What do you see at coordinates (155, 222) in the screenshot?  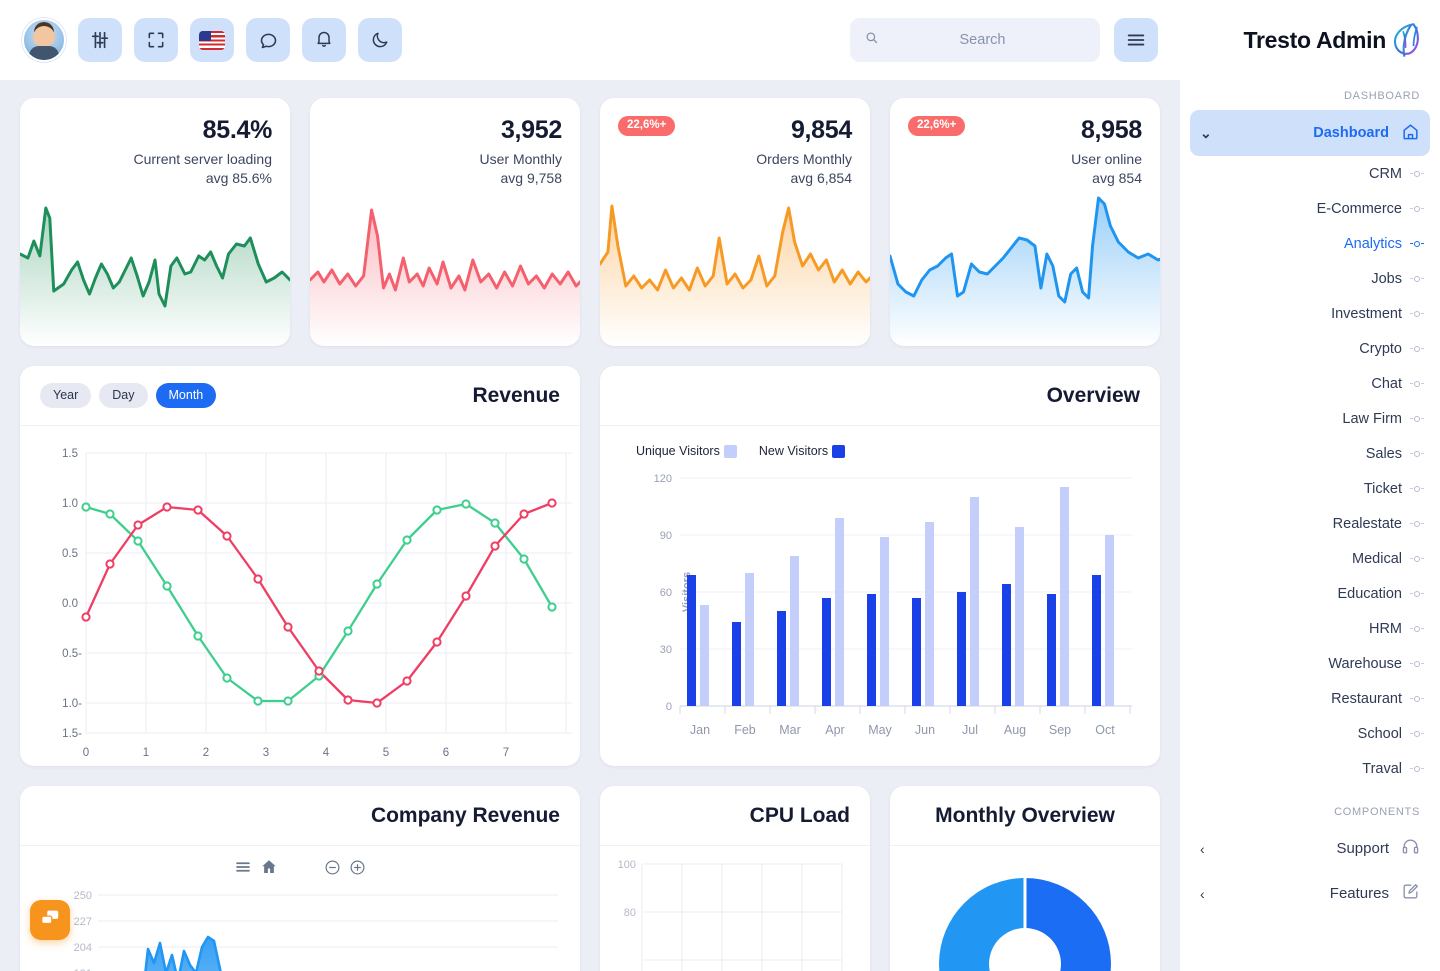 I see `stat-card-server-loading: 85.4% Current server loading avg 85.6%` at bounding box center [155, 222].